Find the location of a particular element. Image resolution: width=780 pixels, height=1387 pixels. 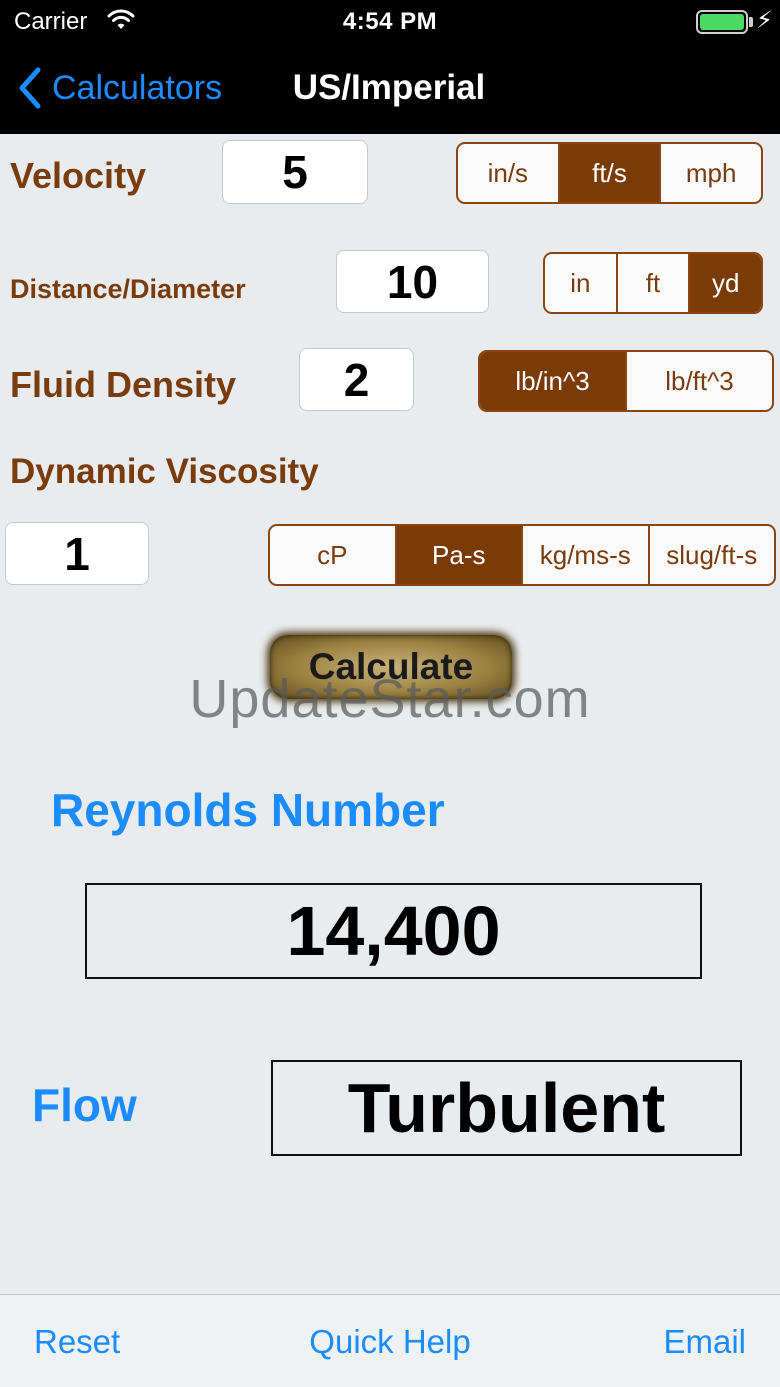

density-input: 2 is located at coordinates (356, 379).